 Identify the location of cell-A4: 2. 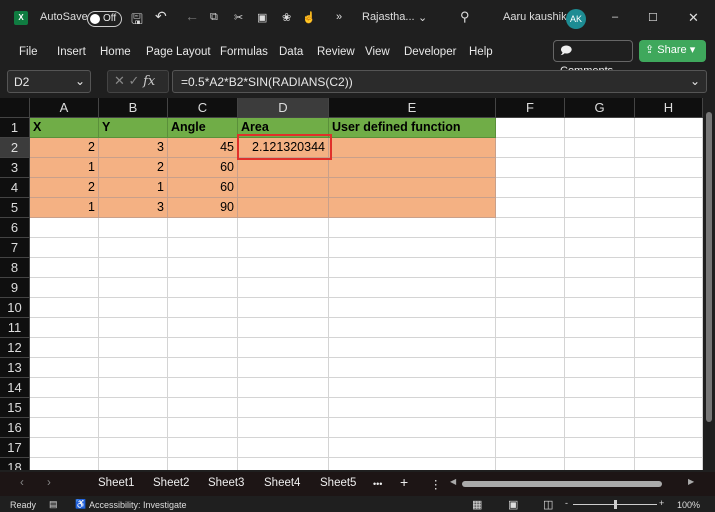
(64, 188).